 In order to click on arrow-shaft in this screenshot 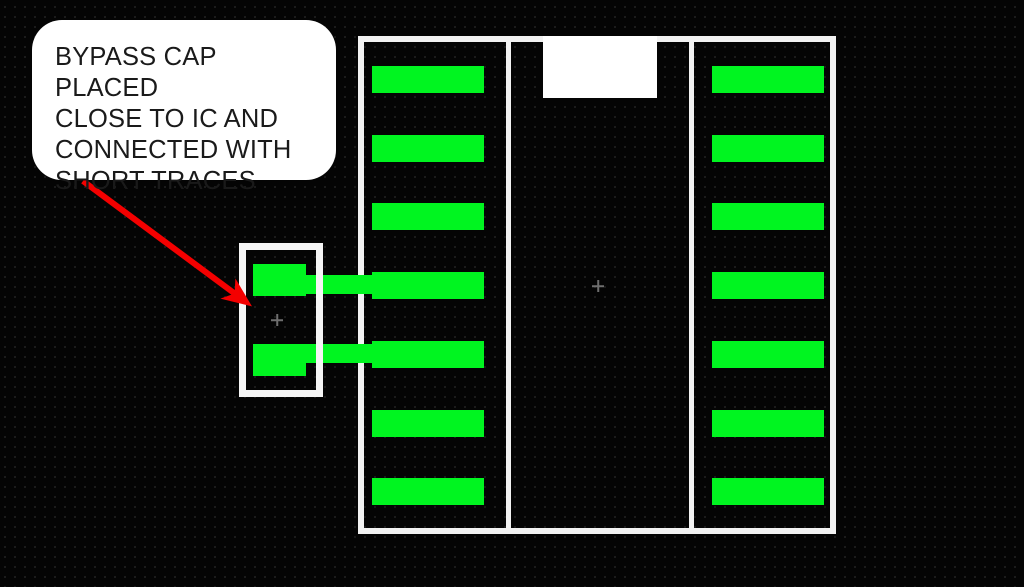, I will do `click(166, 242)`.